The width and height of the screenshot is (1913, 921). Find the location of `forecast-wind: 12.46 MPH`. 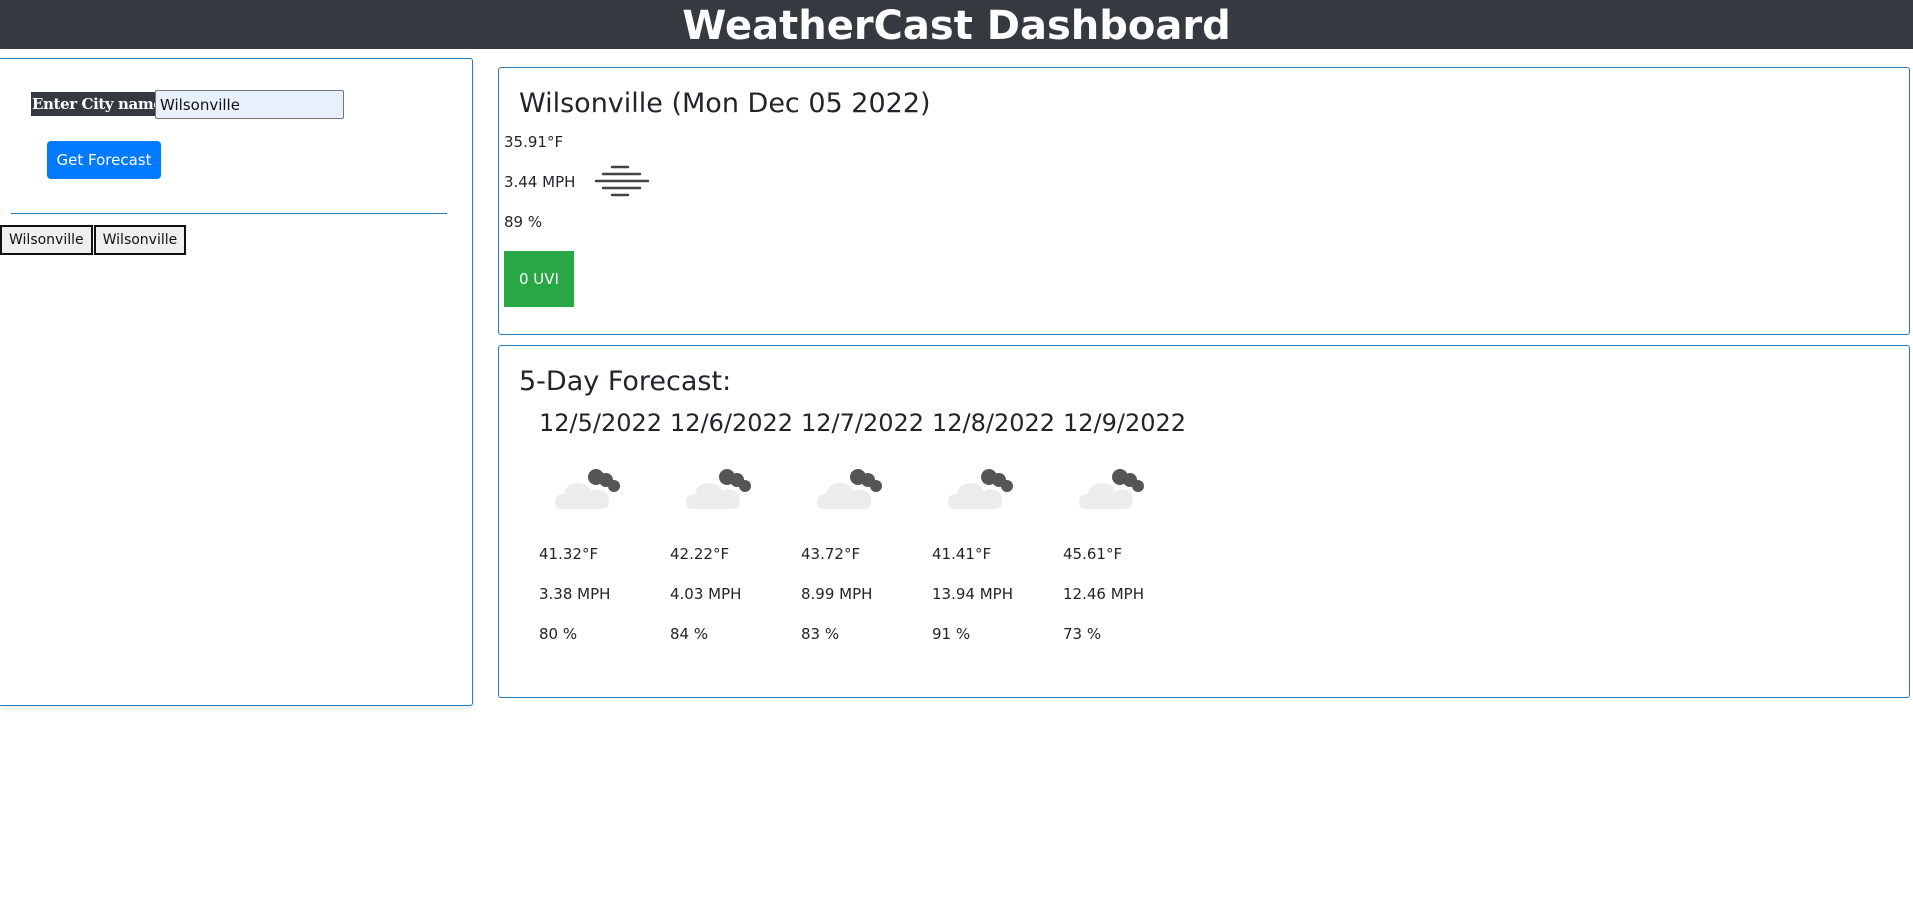

forecast-wind: 12.46 MPH is located at coordinates (1103, 594).